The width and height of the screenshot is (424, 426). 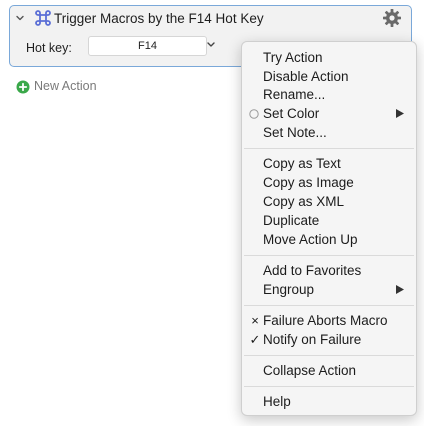 I want to click on menu-item-notify-on-failure: ✓ Notify on Failure, so click(x=329, y=339).